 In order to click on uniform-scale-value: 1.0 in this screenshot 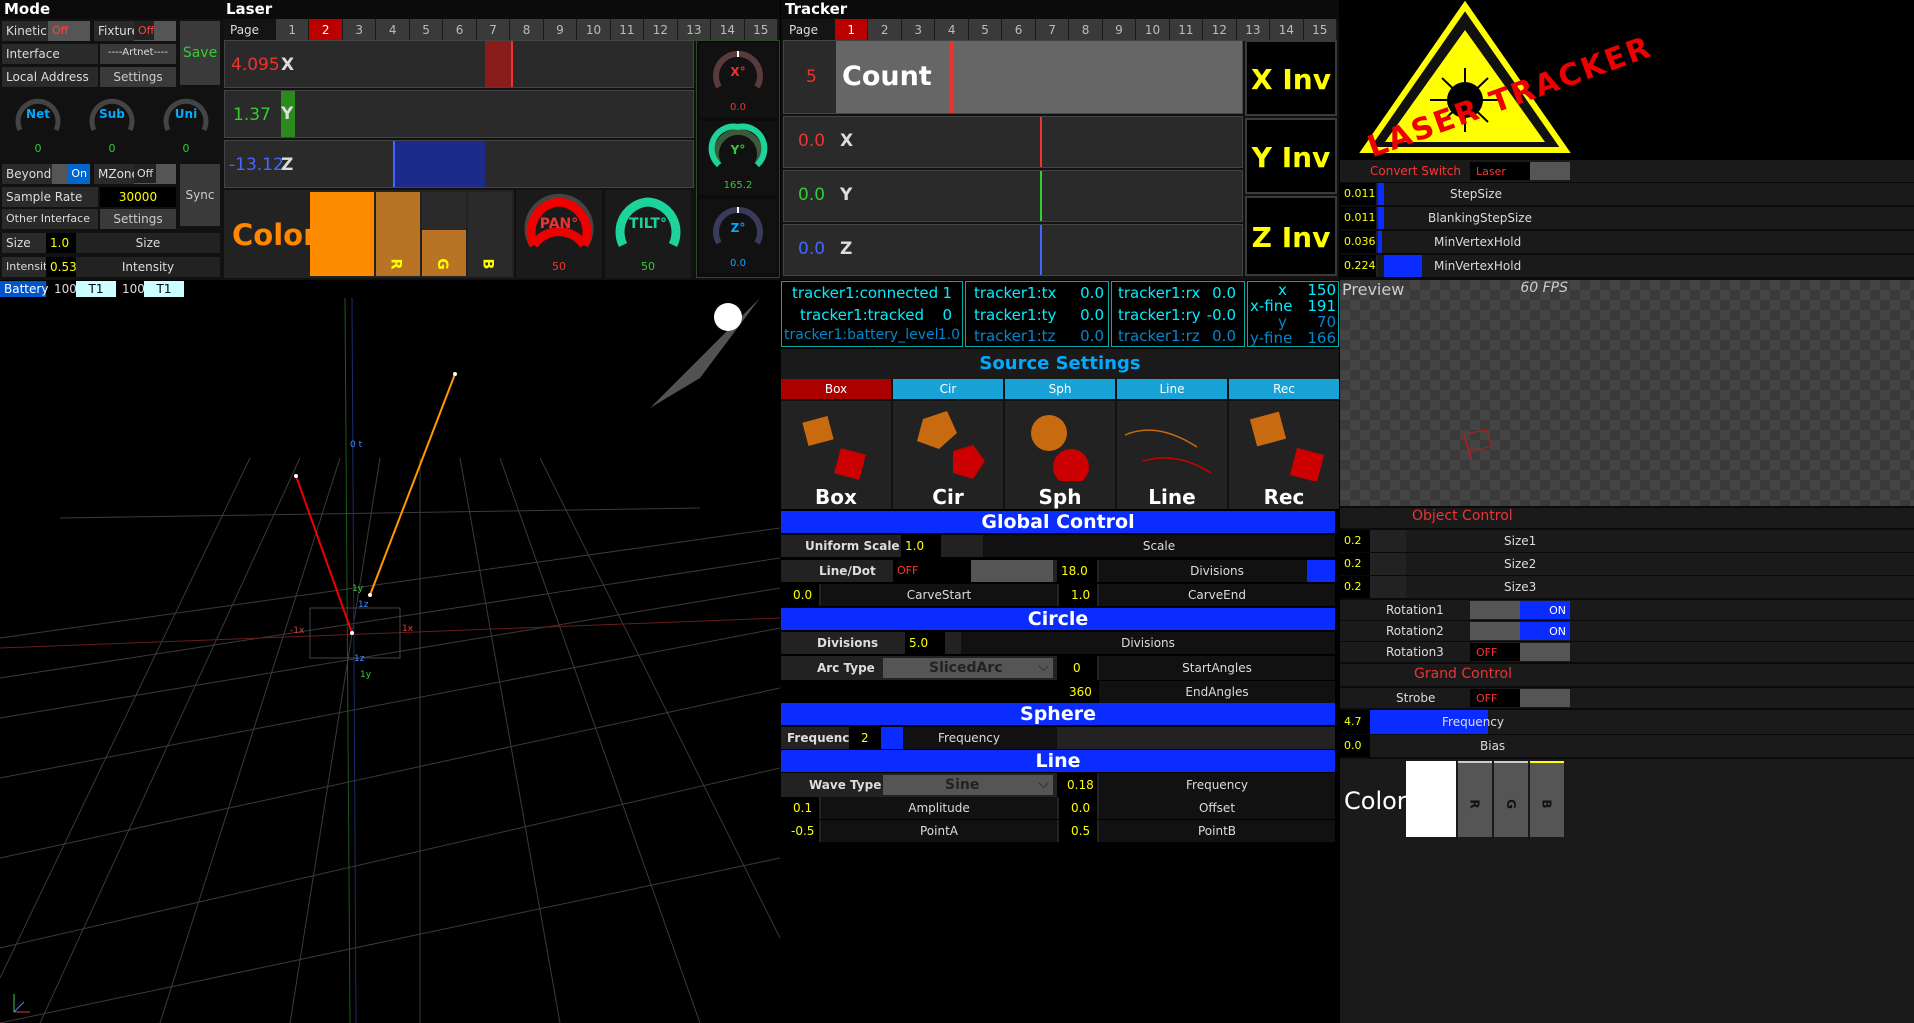, I will do `click(921, 546)`.